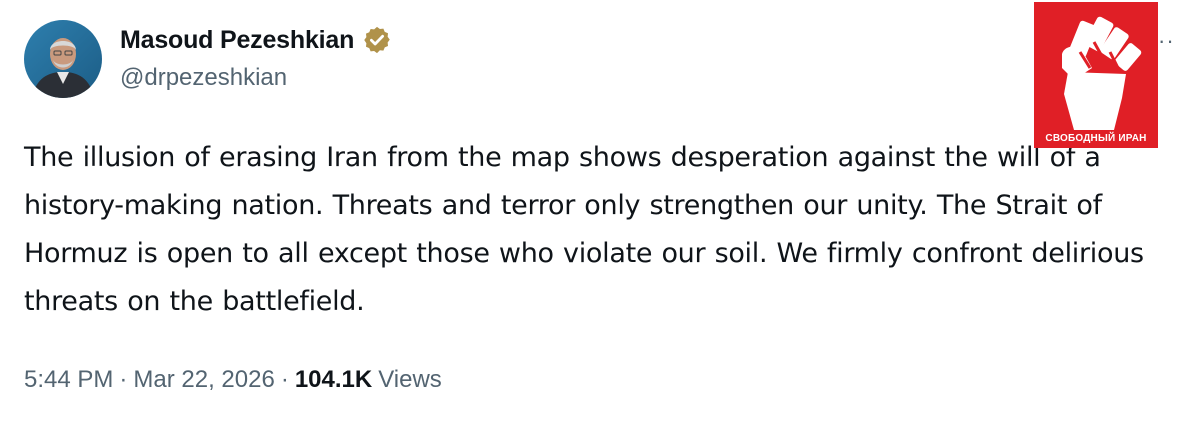 The width and height of the screenshot is (1200, 426). What do you see at coordinates (237, 40) in the screenshot?
I see `display-name: Masoud Pezeshkian` at bounding box center [237, 40].